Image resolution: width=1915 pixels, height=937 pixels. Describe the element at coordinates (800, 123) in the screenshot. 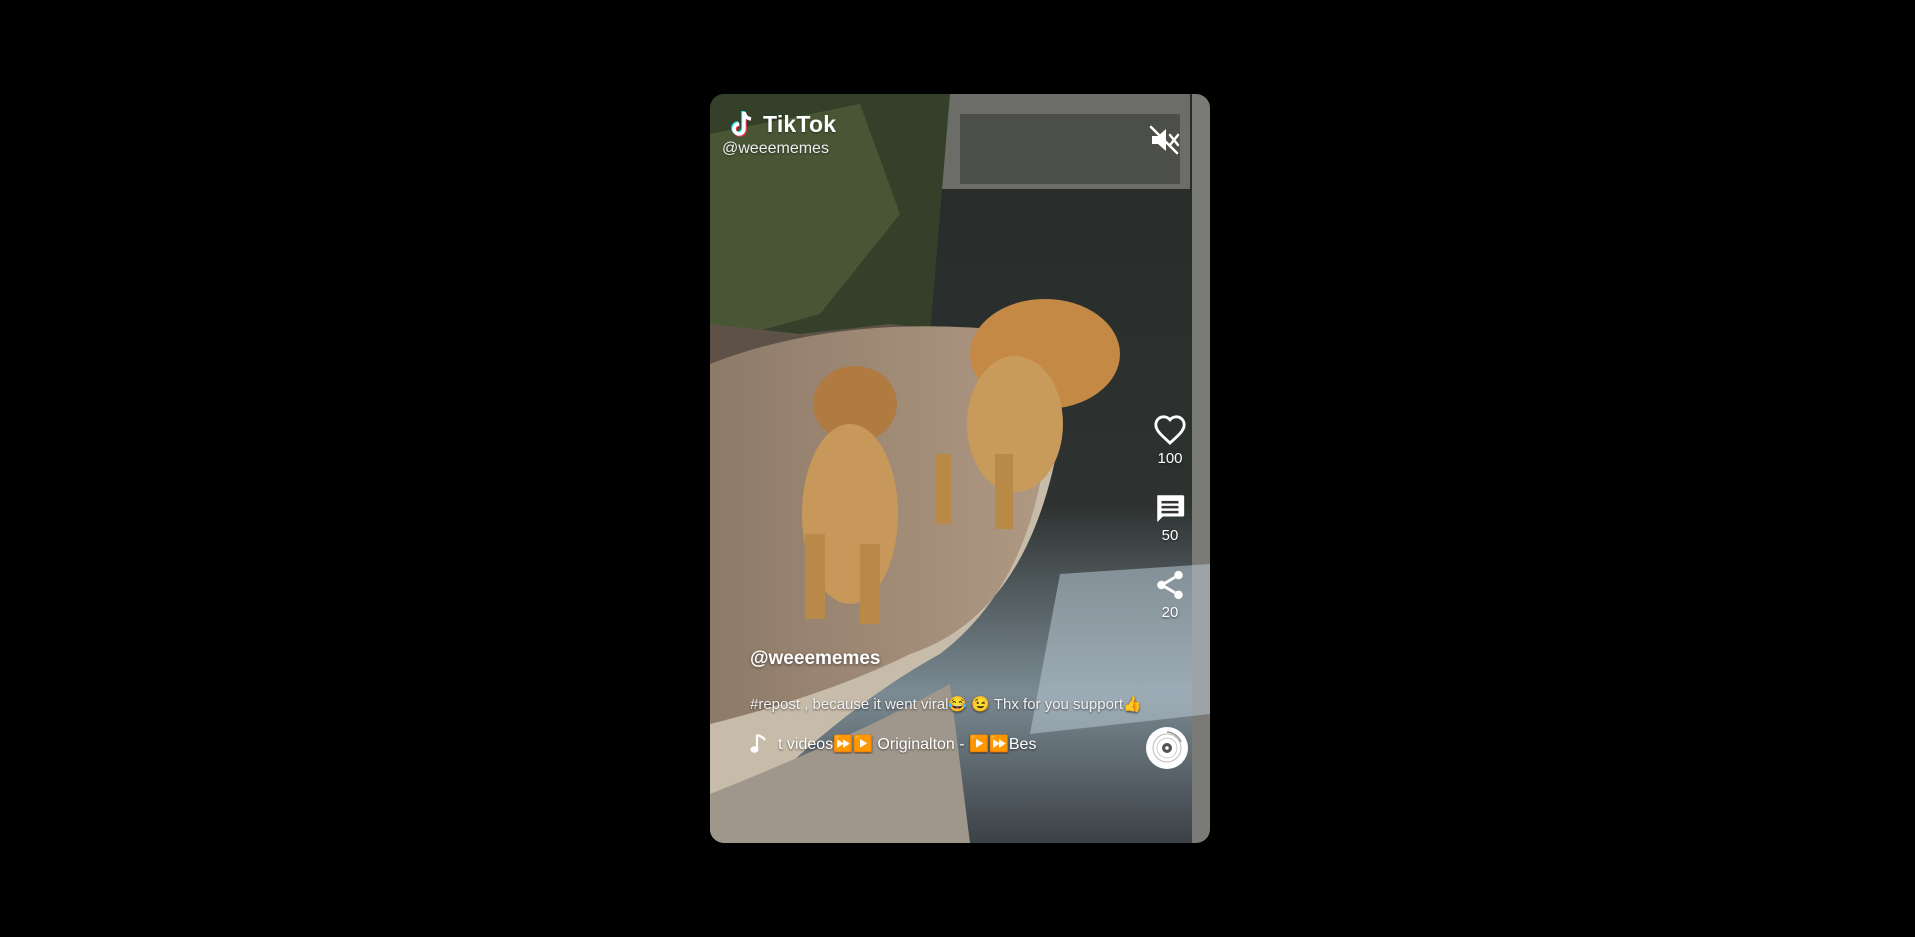

I see `brand-name: TikTok` at that location.